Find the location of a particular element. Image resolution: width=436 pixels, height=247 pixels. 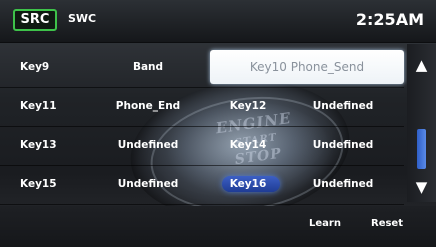

reset-button: Reset is located at coordinates (387, 223).